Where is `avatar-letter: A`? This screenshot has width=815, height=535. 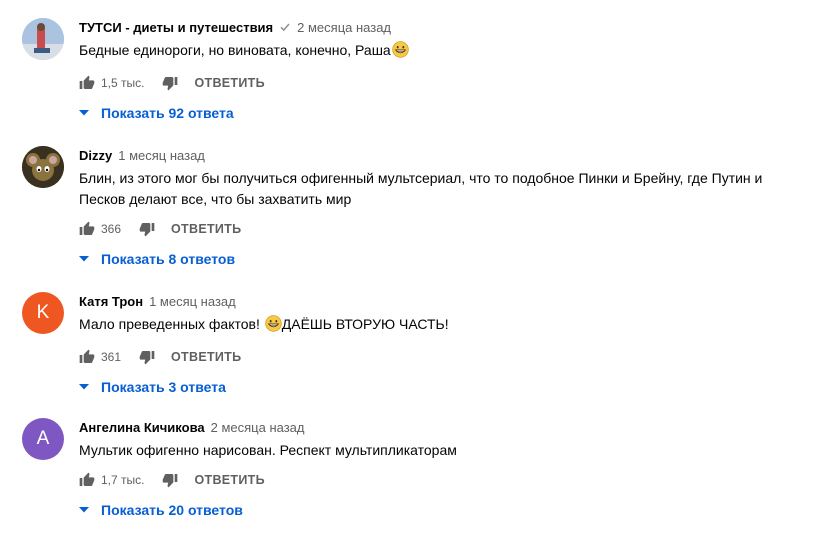
avatar-letter: A is located at coordinates (43, 438).